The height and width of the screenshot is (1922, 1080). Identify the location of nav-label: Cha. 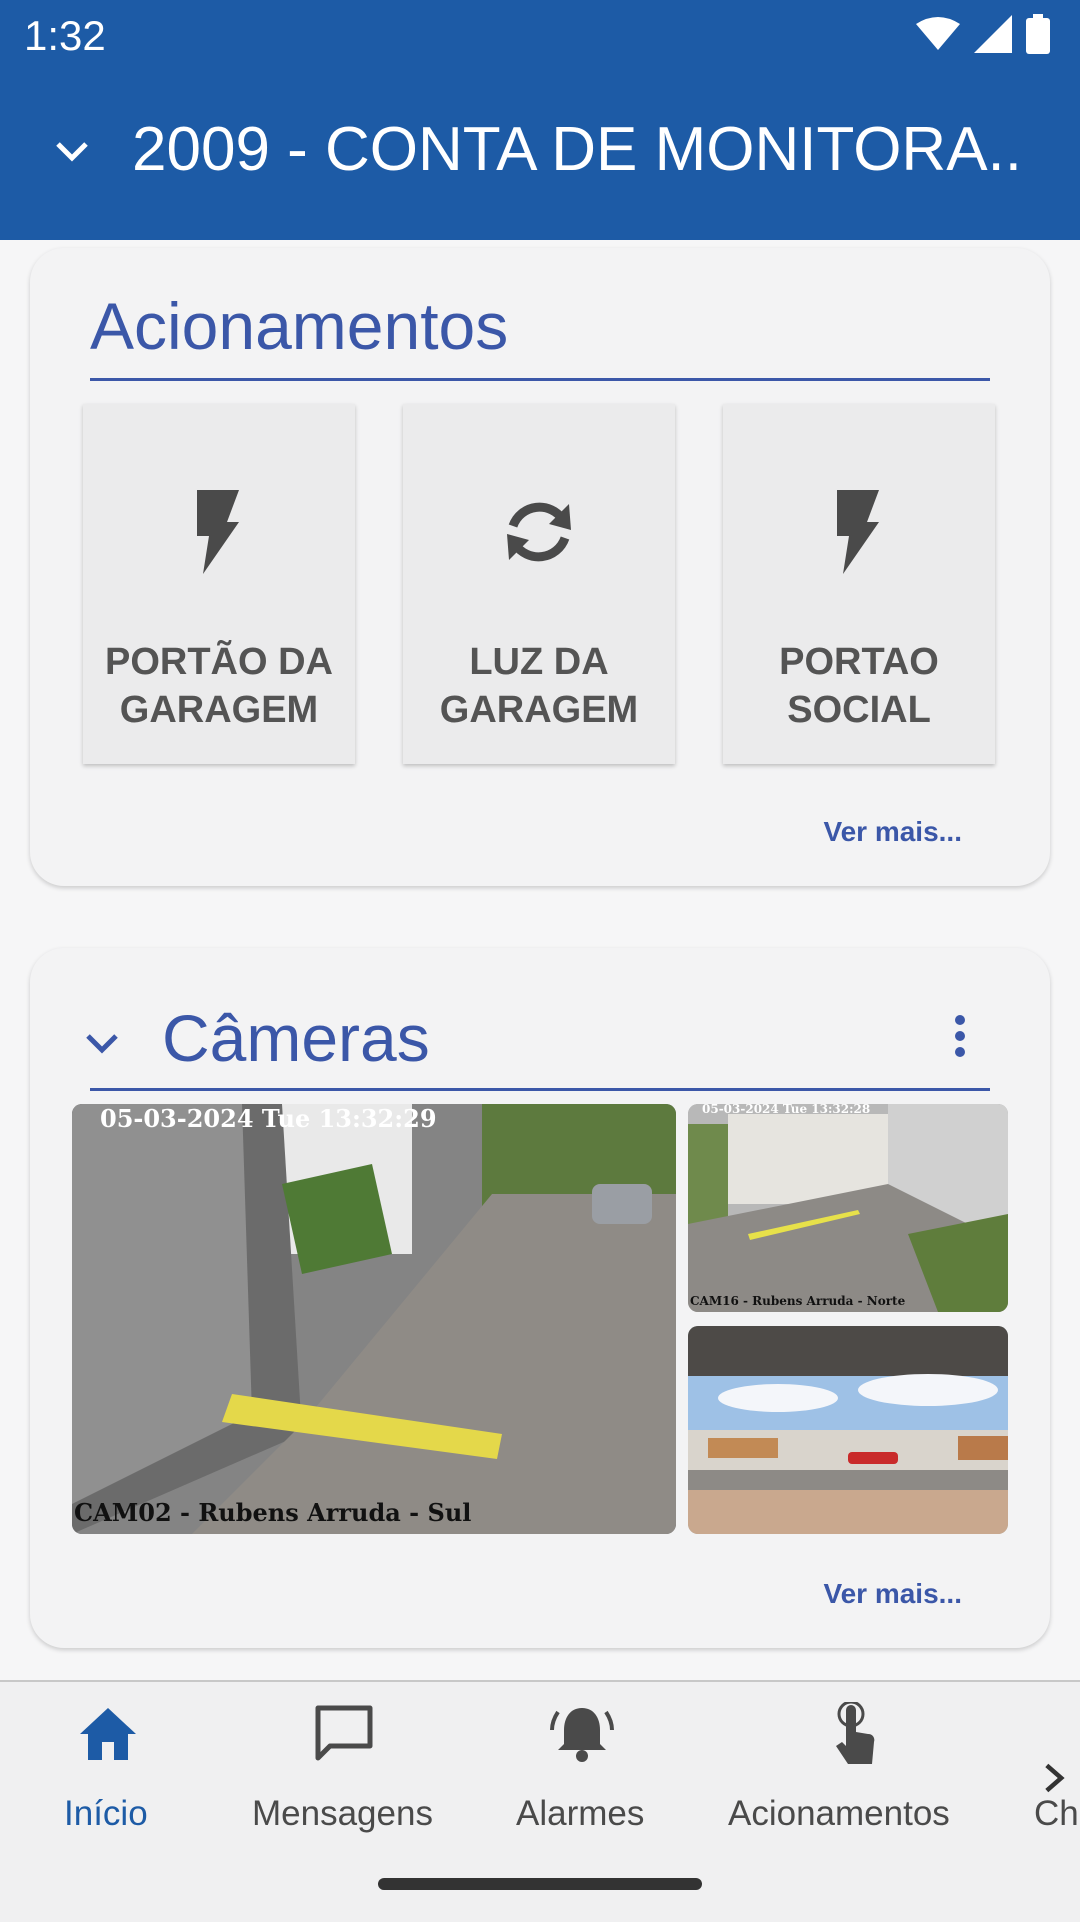
(1057, 1813).